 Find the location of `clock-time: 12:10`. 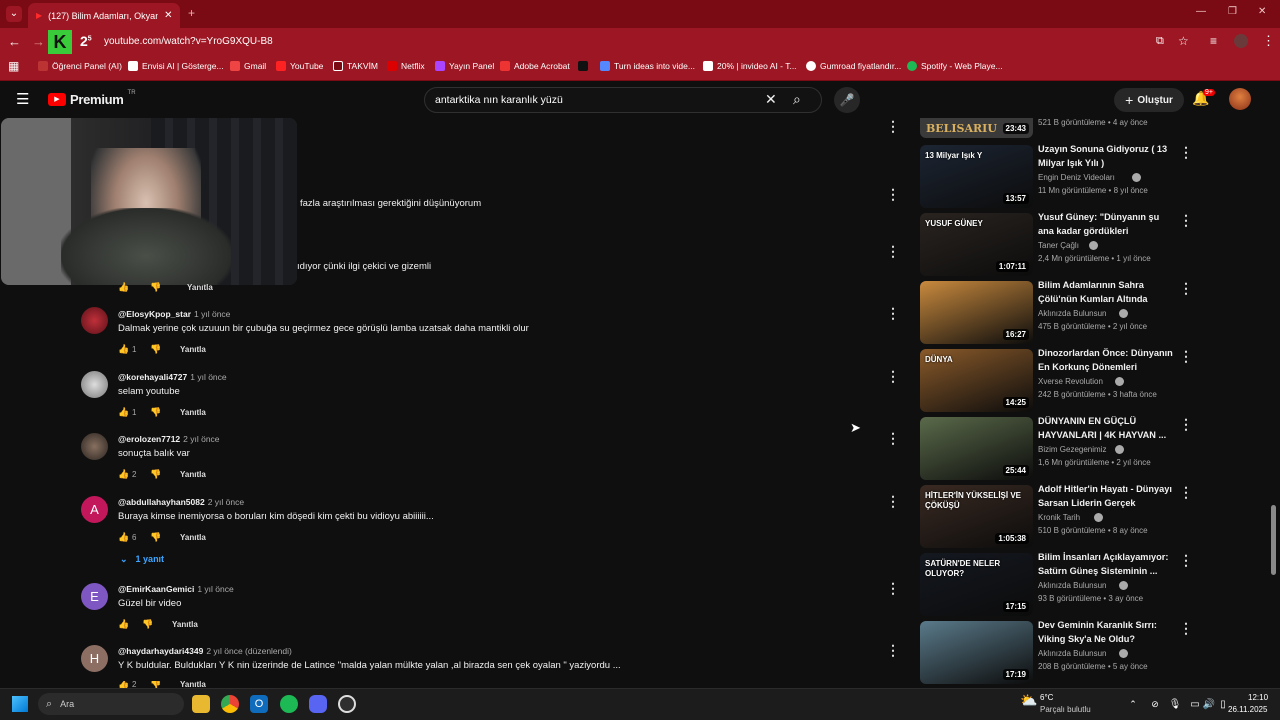

clock-time: 12:10 is located at coordinates (1258, 697).